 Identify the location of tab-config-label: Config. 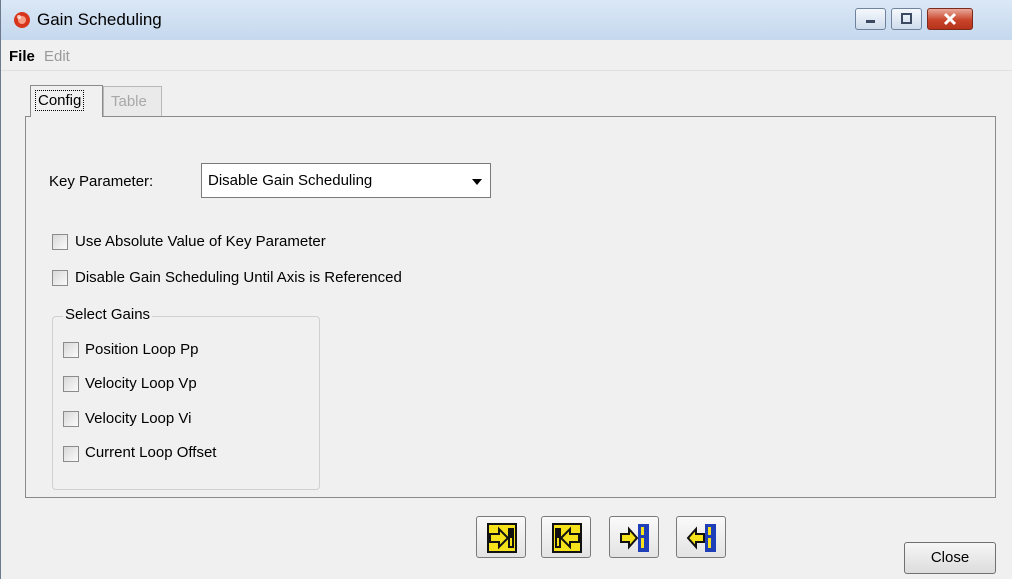
(60, 100).